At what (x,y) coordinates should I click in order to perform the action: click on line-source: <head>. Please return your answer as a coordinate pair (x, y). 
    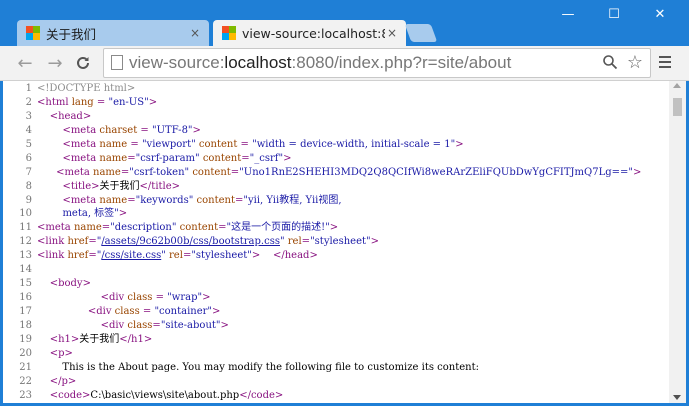
    Looking at the image, I should click on (70, 116).